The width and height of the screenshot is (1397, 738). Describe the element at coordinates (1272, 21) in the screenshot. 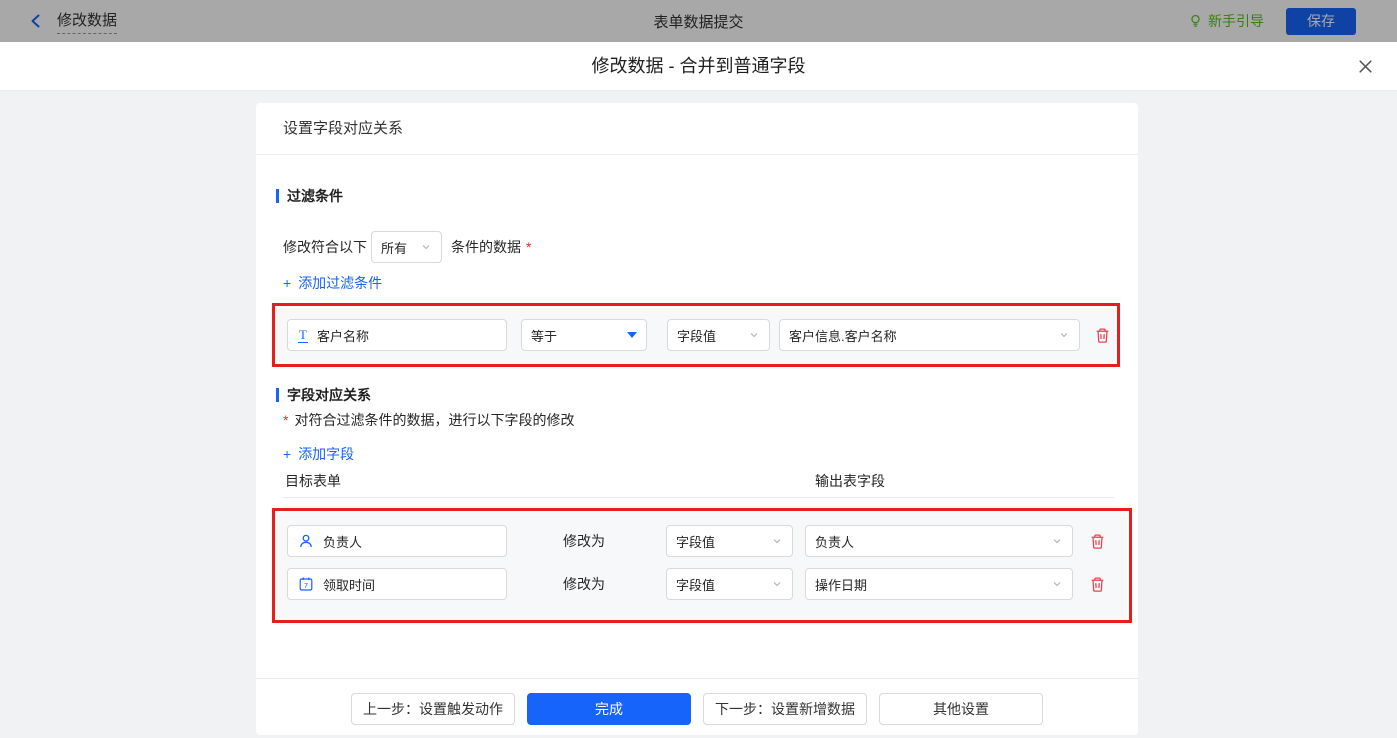

I see `top-bar-actions: 新手引导 保存` at that location.